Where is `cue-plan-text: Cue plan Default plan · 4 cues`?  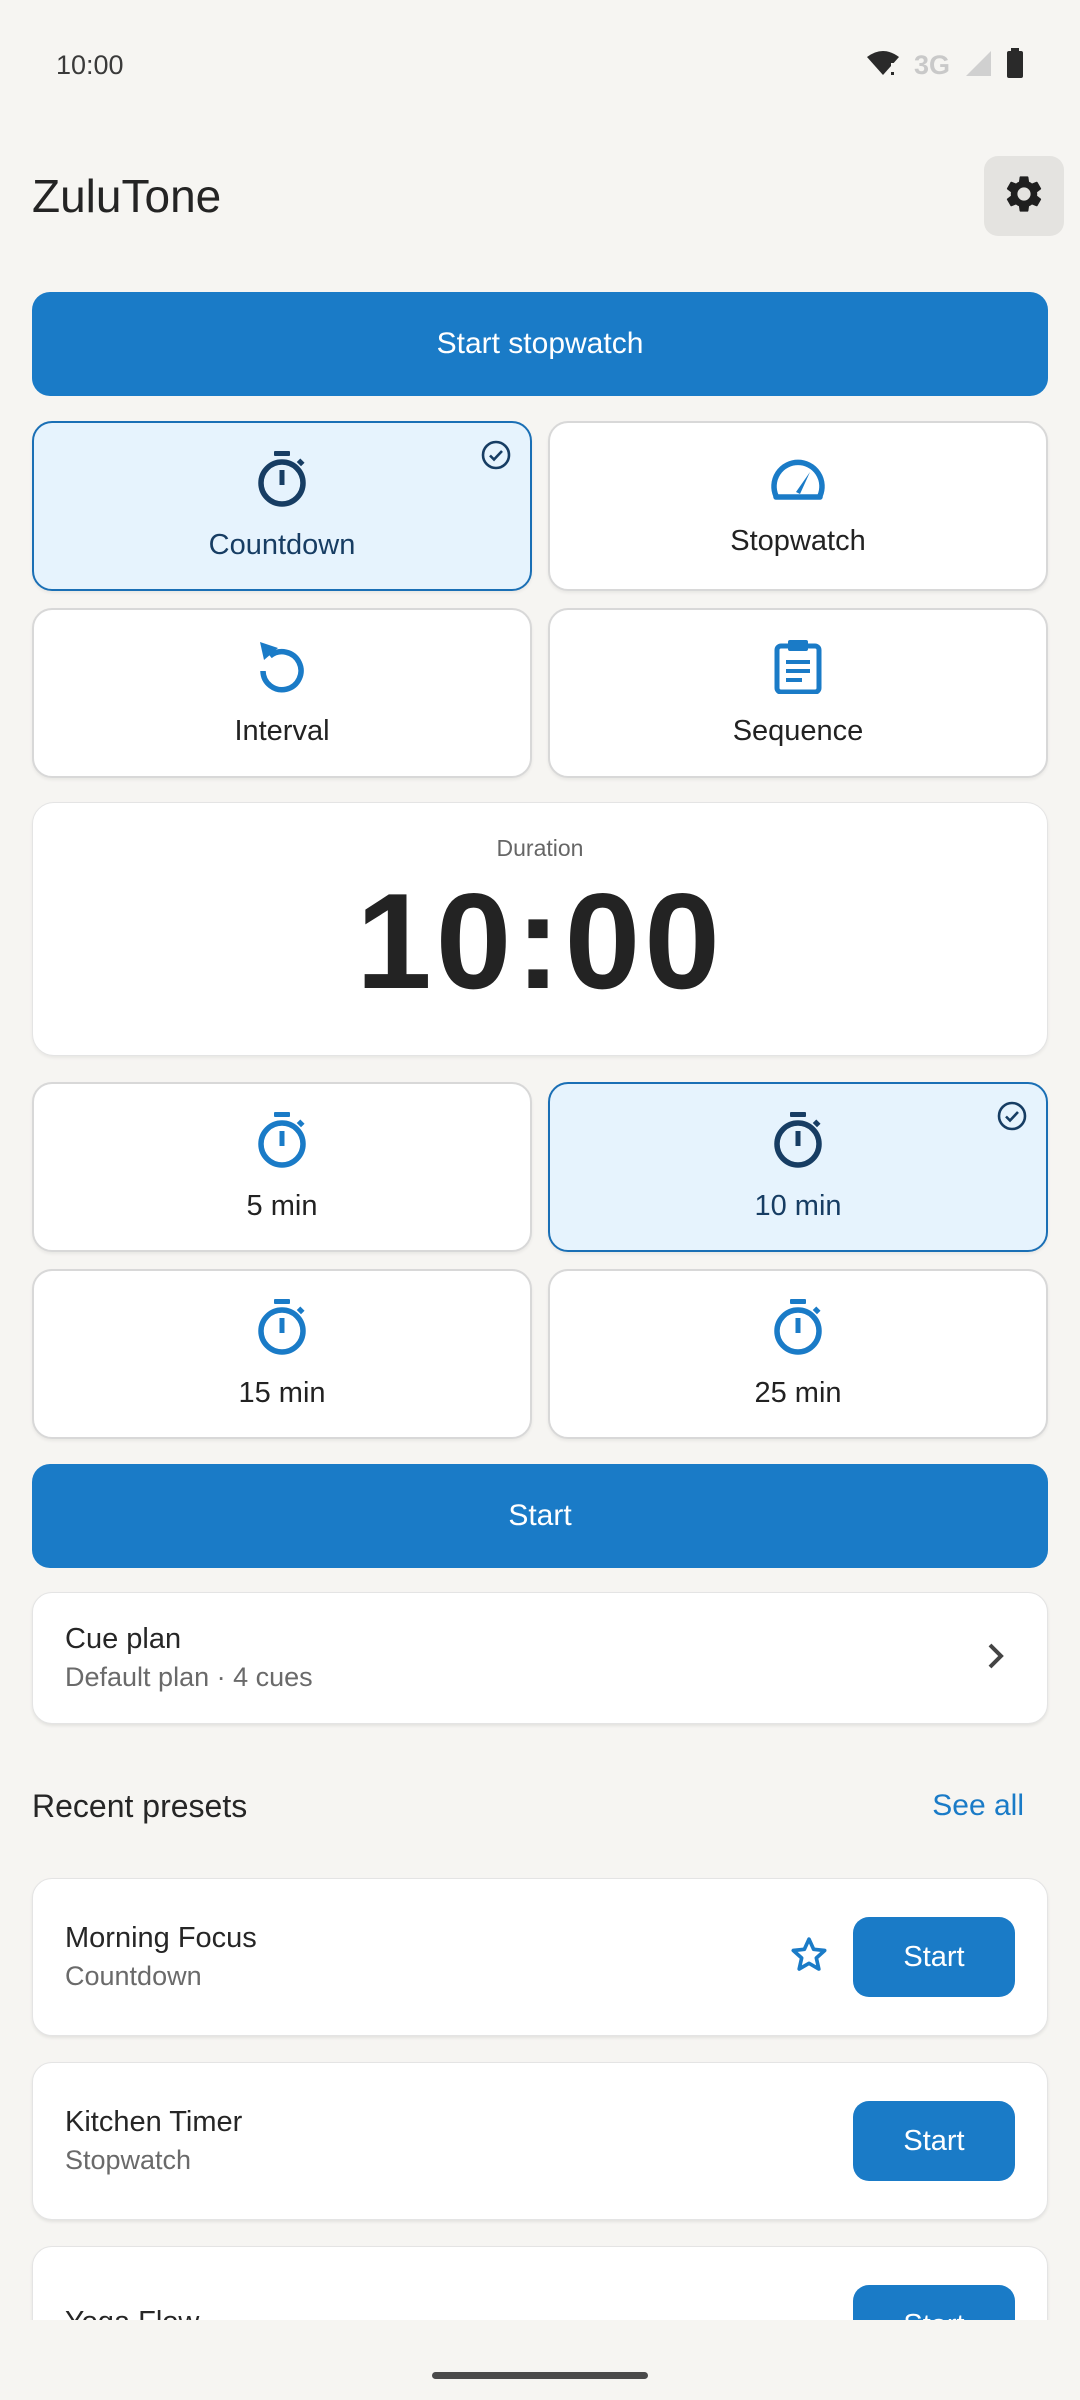
cue-plan-text: Cue plan Default plan · 4 cues is located at coordinates (189, 1658).